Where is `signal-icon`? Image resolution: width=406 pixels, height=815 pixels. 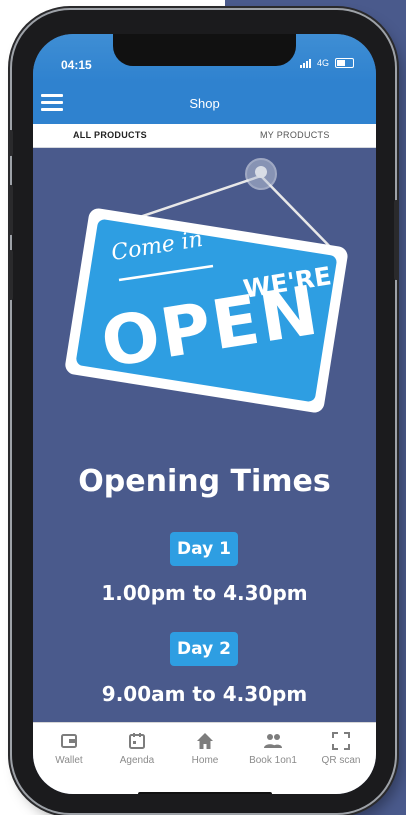
signal-icon is located at coordinates (305, 63).